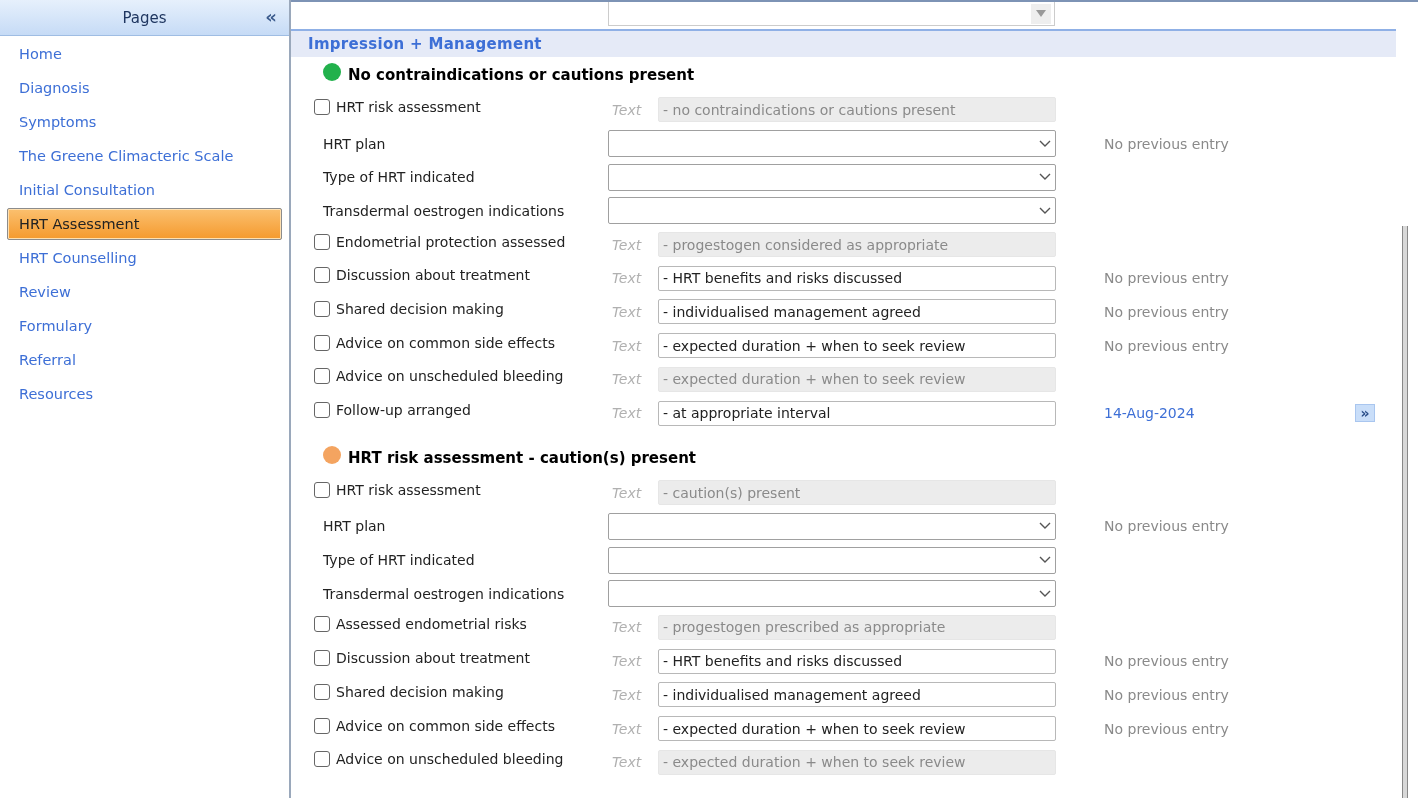  What do you see at coordinates (403, 410) in the screenshot?
I see `checkbox-label: Follow-up arranged` at bounding box center [403, 410].